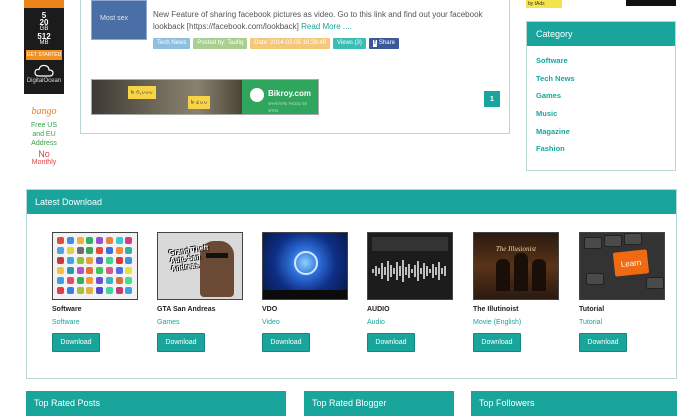 The height and width of the screenshot is (416, 700). I want to click on video-glow-ring, so click(306, 263).